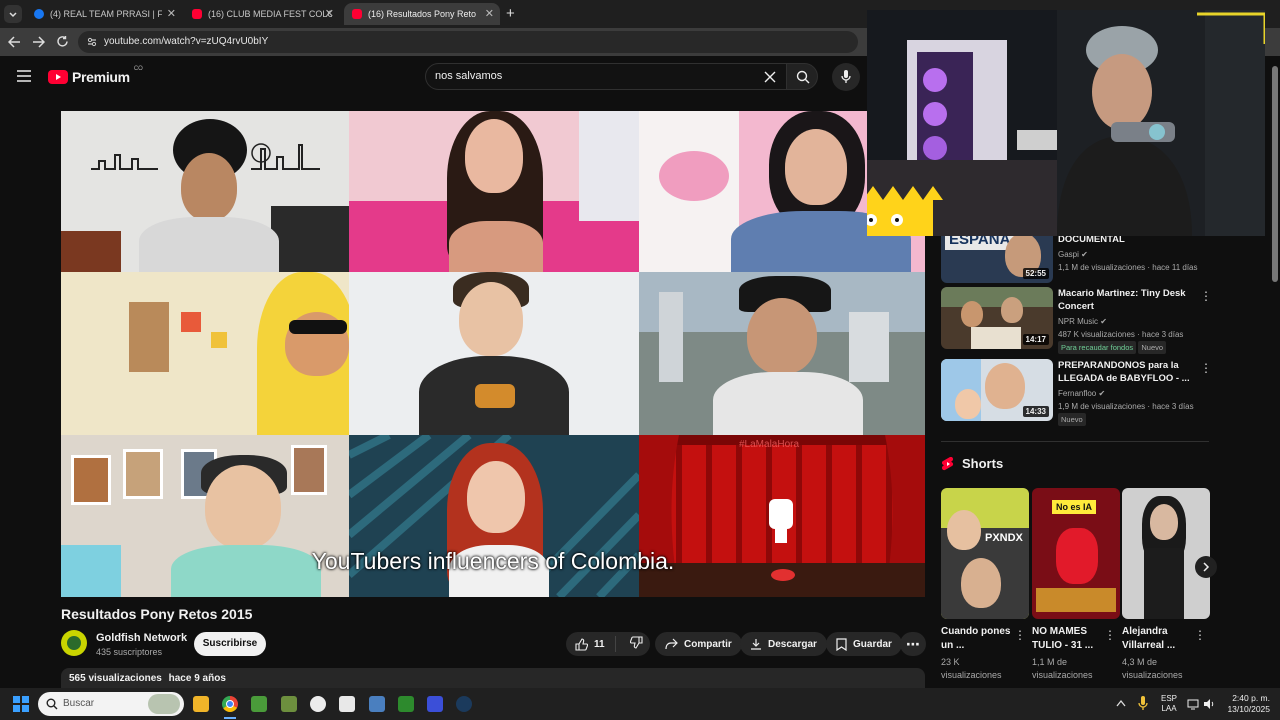  What do you see at coordinates (1209, 704) in the screenshot?
I see `volume-icon` at bounding box center [1209, 704].